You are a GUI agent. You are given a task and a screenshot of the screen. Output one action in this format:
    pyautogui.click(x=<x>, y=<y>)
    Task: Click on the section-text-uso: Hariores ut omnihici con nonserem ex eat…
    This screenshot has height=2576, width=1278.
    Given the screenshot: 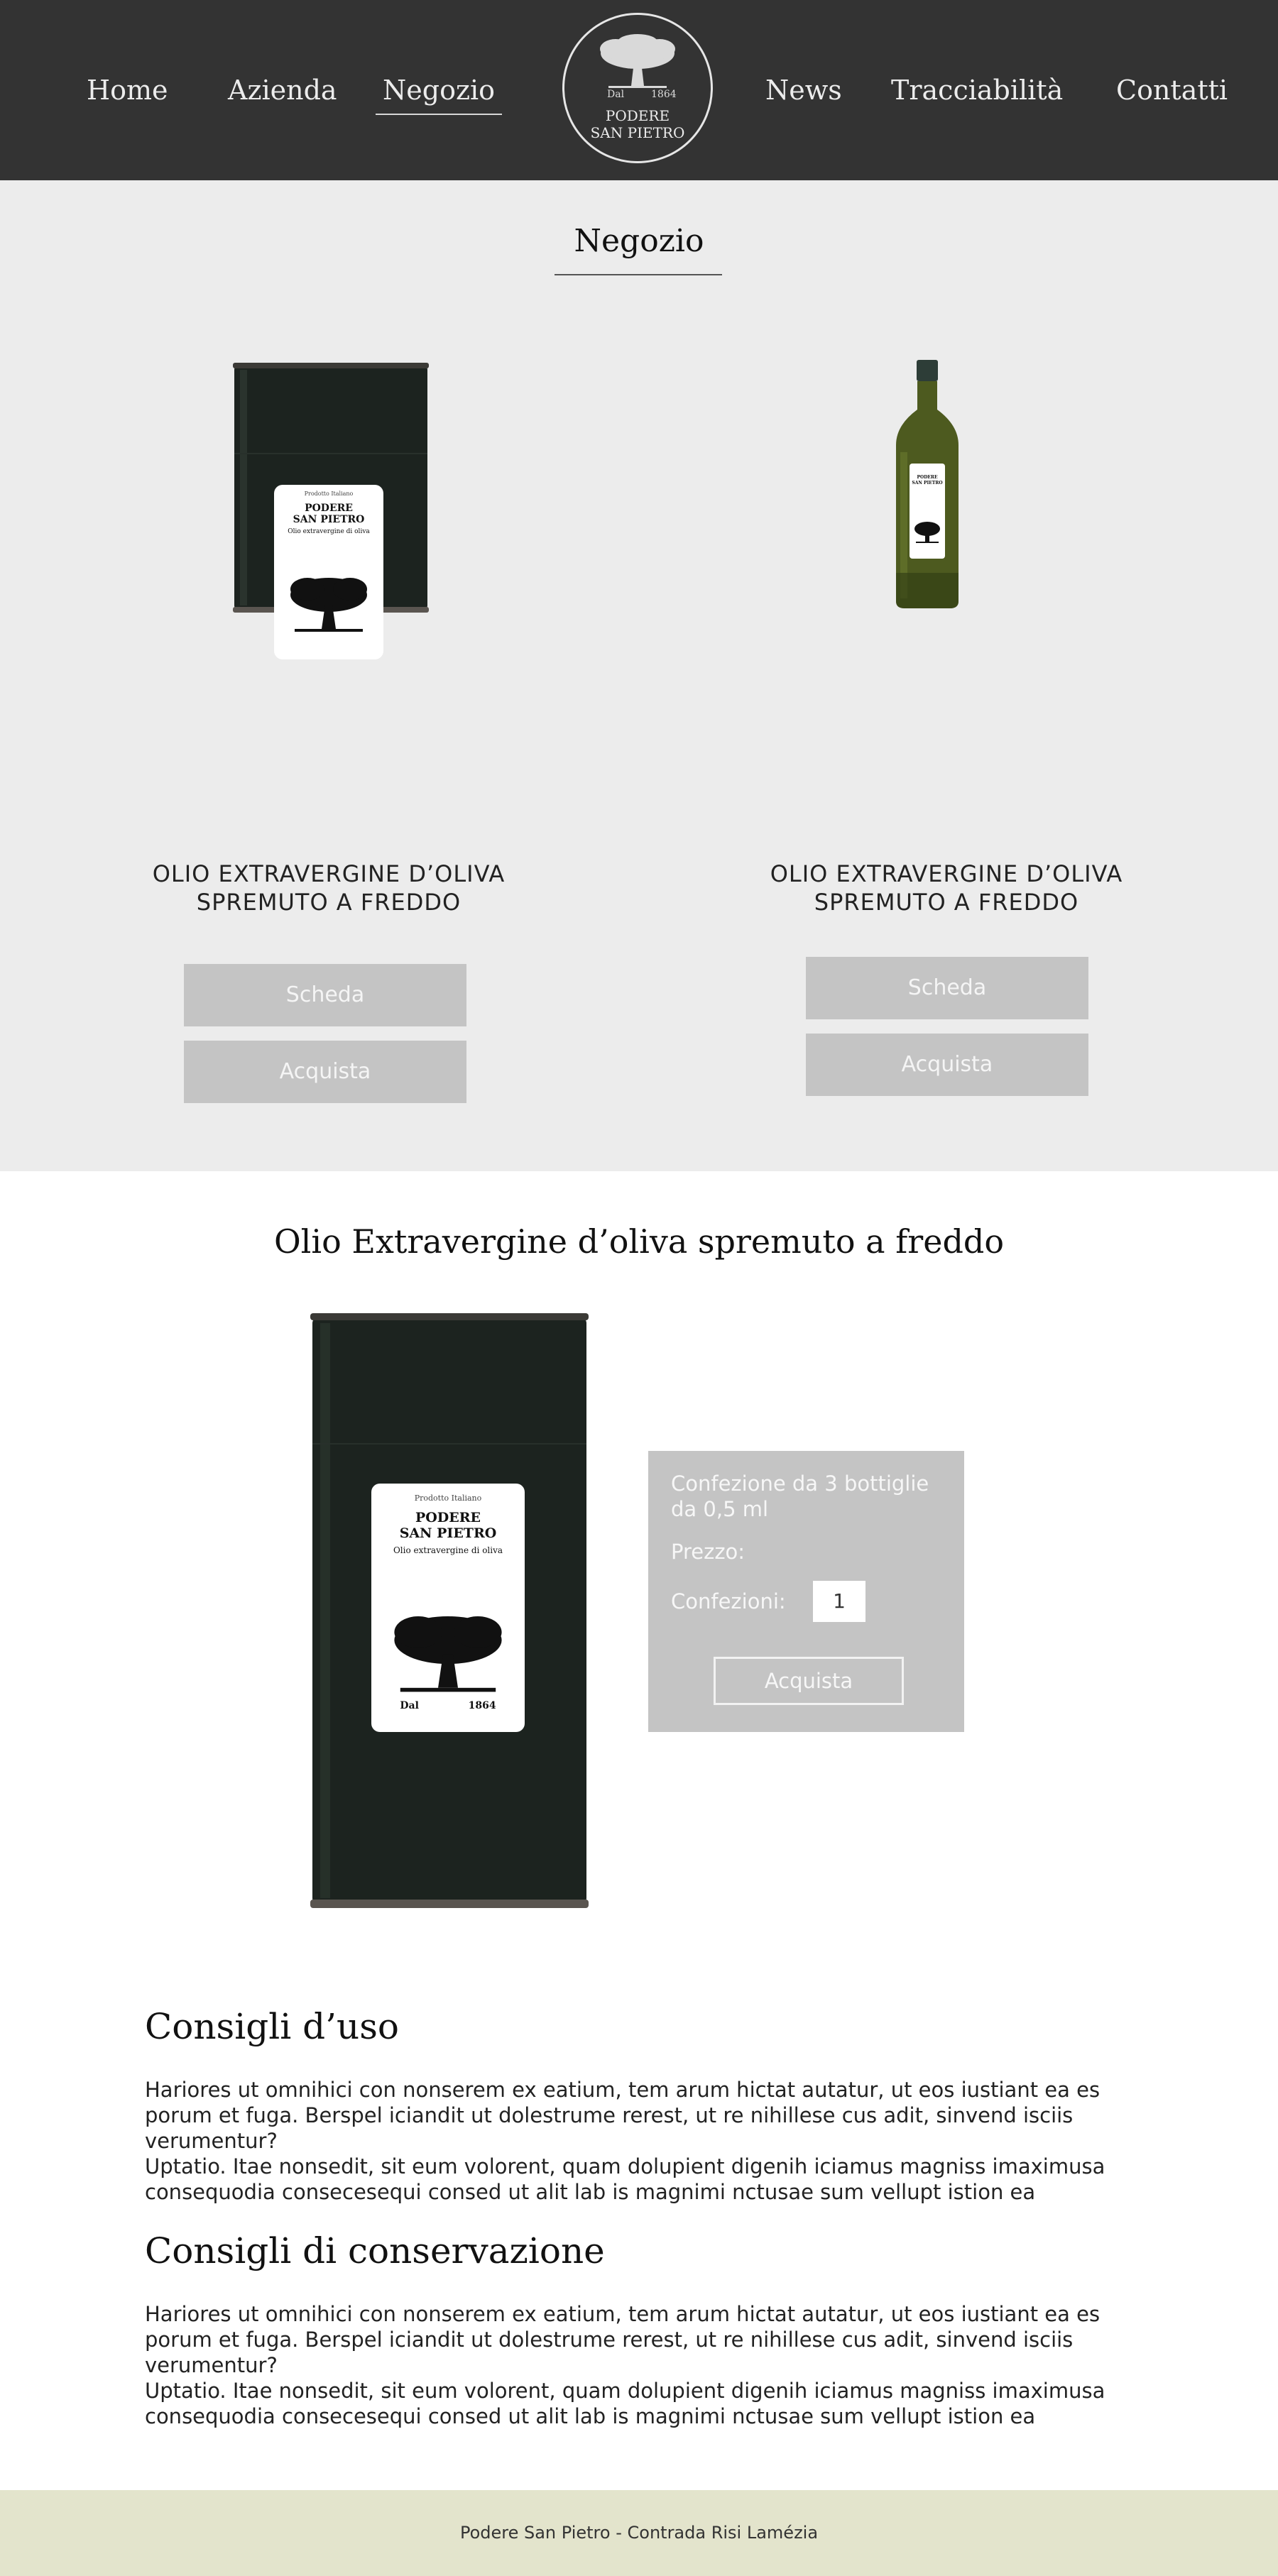 What is the action you would take?
    pyautogui.click(x=642, y=2141)
    